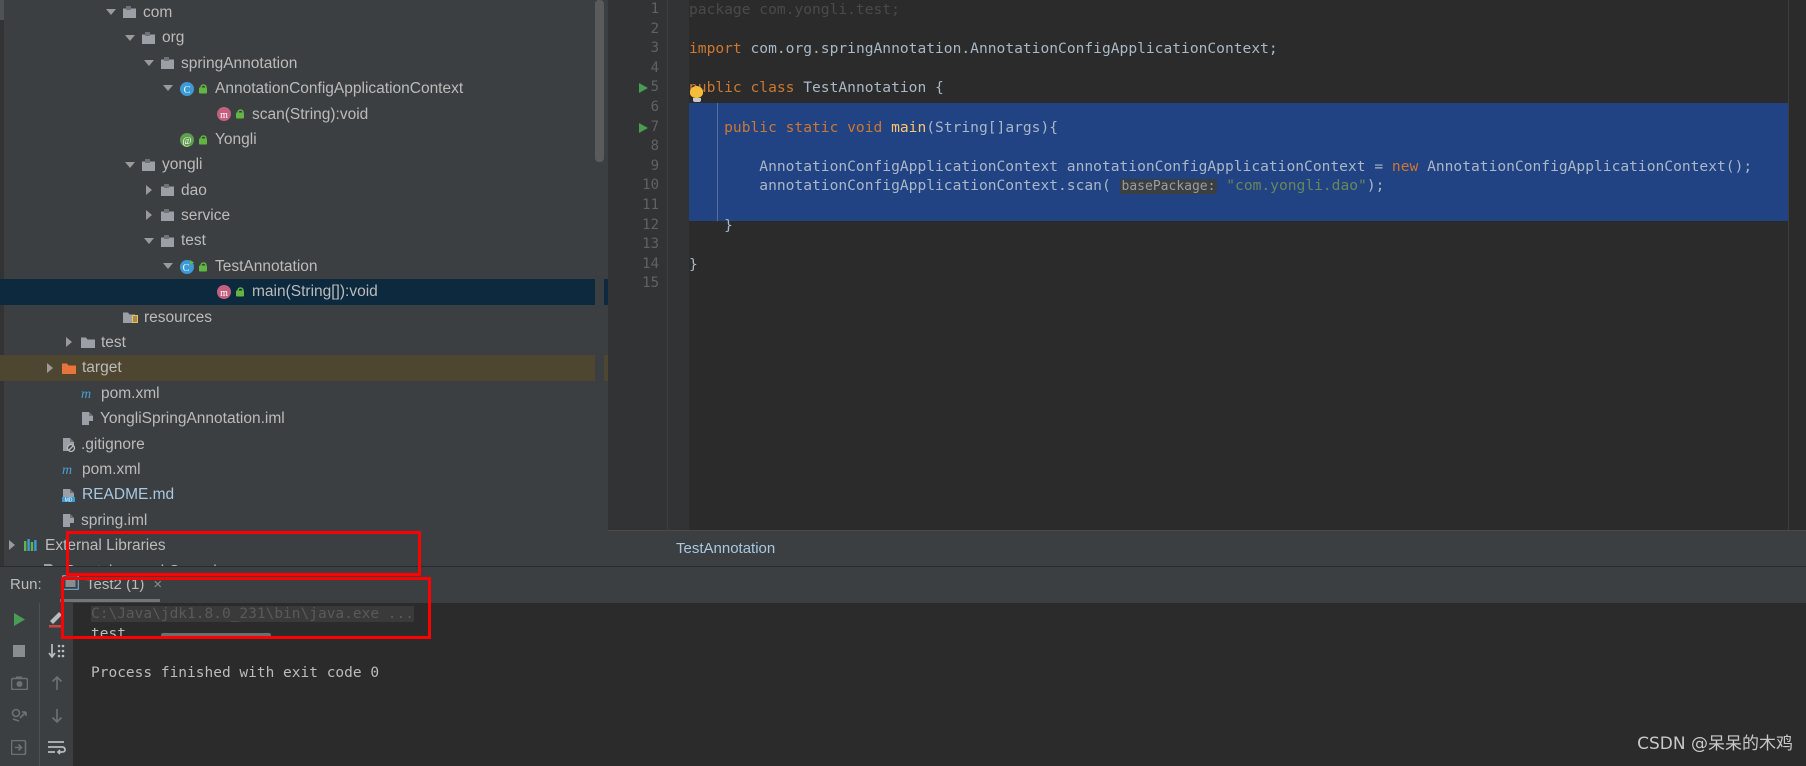  Describe the element at coordinates (194, 267) in the screenshot. I see `class-run-icon: C` at that location.